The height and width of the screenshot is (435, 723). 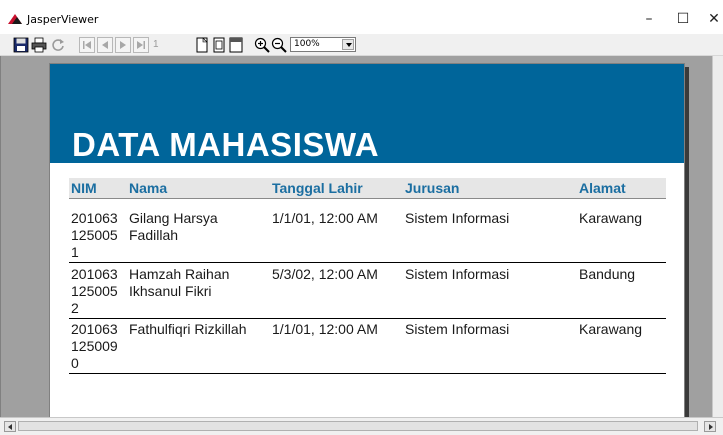 What do you see at coordinates (199, 227) in the screenshot?
I see `nama-cell: Gilang Harsya Fadillah` at bounding box center [199, 227].